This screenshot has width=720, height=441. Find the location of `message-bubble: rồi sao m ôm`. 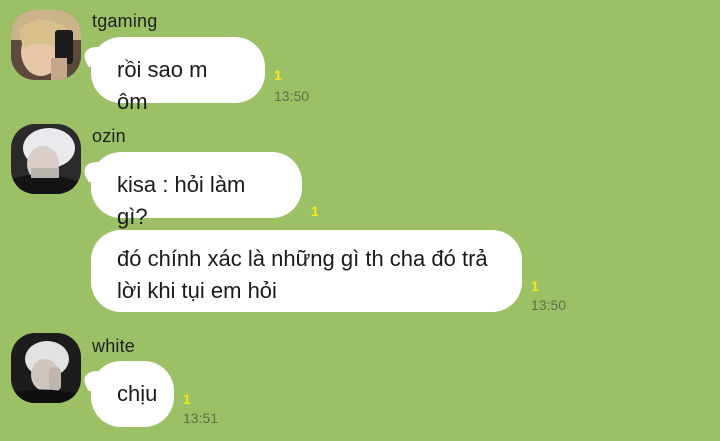

message-bubble: rồi sao m ôm is located at coordinates (178, 75).